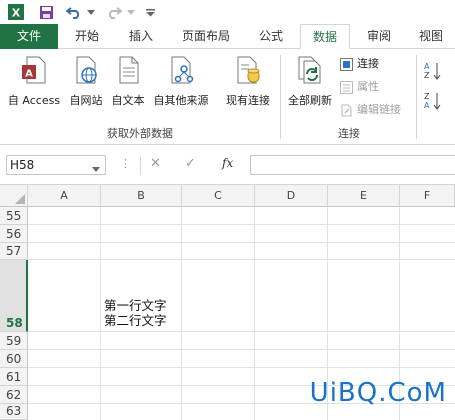 The image size is (455, 420). I want to click on existing-connections-button: 现有连接, so click(248, 85).